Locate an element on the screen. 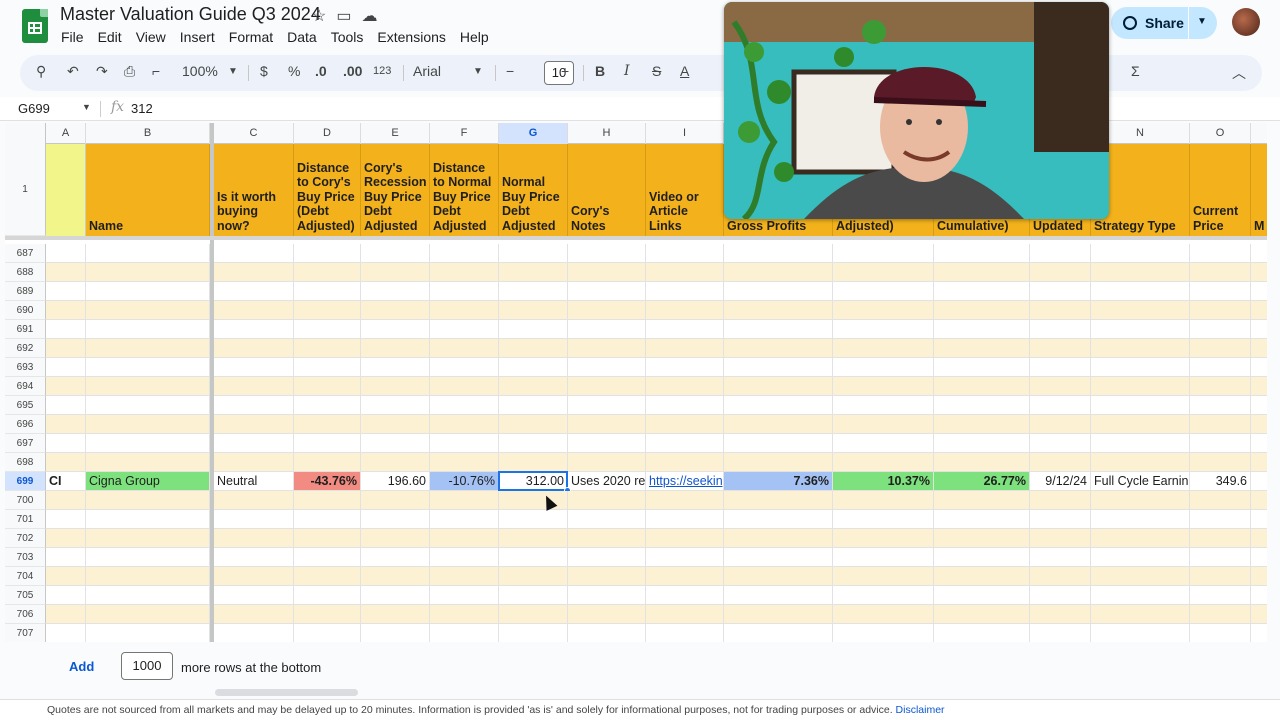 This screenshot has width=1280, height=720. active-cell-selection is located at coordinates (533, 481).